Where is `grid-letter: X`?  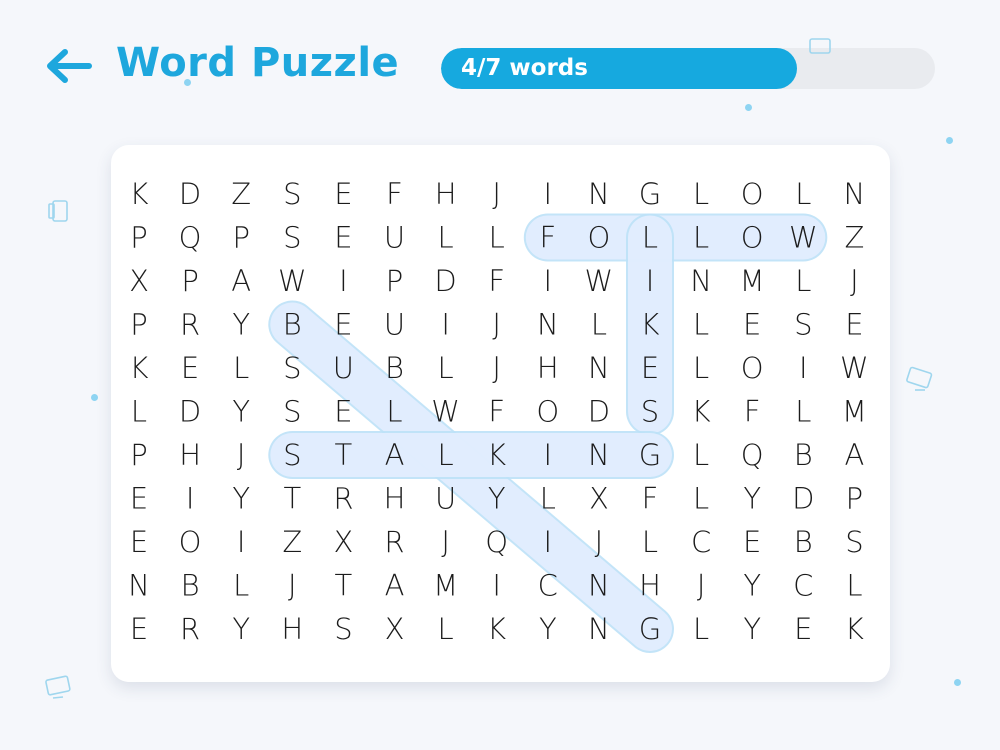 grid-letter: X is located at coordinates (395, 629).